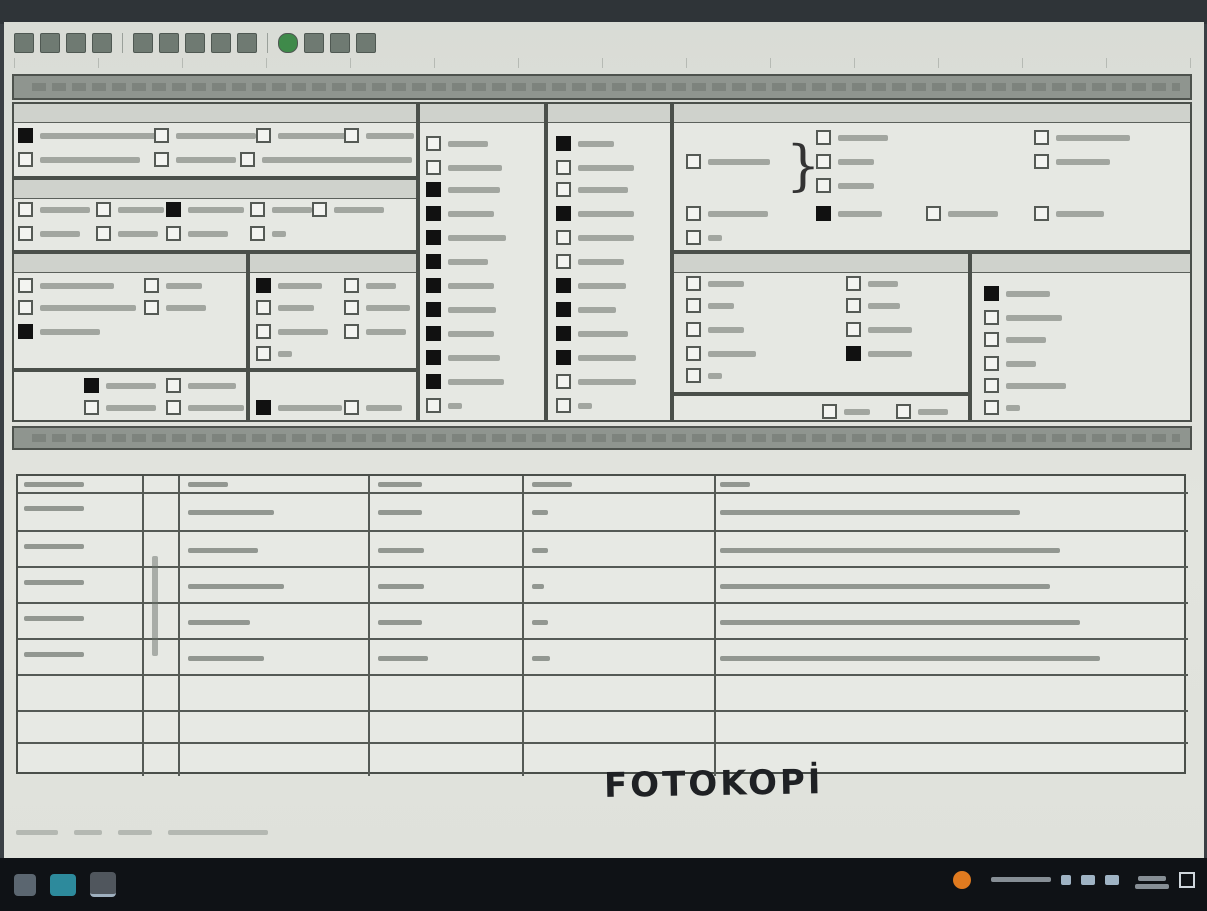  What do you see at coordinates (247, 43) in the screenshot?
I see `settings-icon` at bounding box center [247, 43].